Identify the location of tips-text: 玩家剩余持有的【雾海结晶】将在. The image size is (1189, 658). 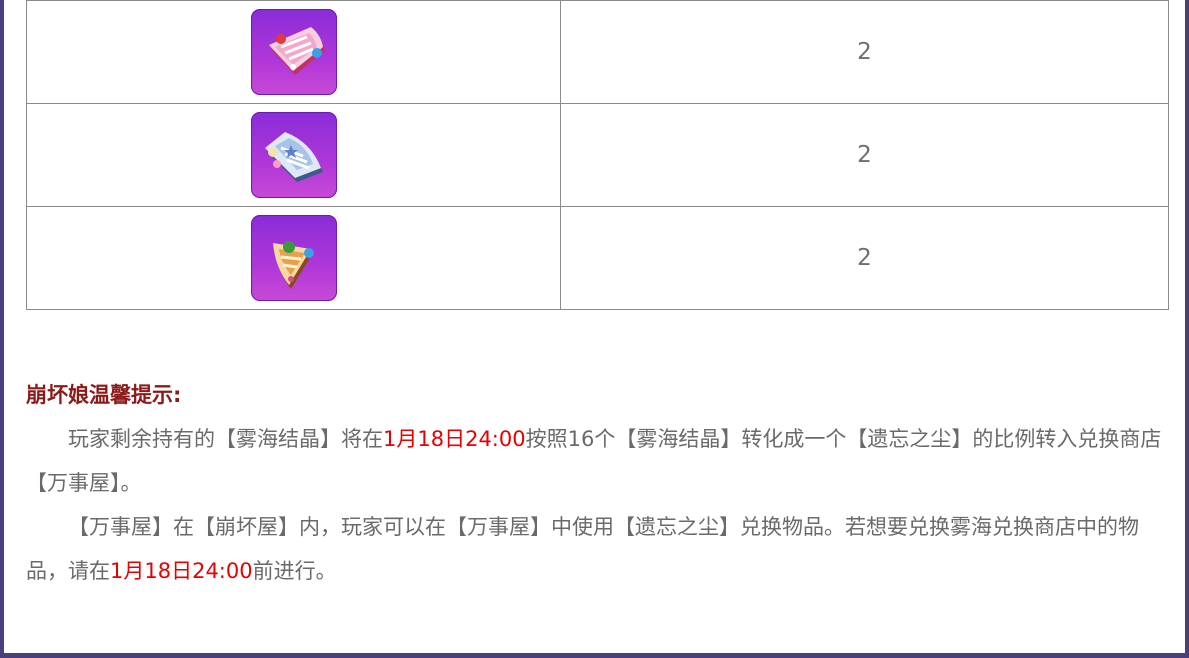
(225, 439).